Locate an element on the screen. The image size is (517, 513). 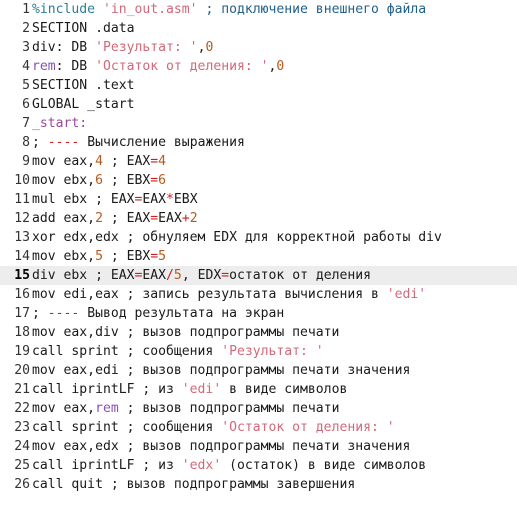
code-text: rem: DB 'Остаток от деления: ',0 is located at coordinates (158, 66).